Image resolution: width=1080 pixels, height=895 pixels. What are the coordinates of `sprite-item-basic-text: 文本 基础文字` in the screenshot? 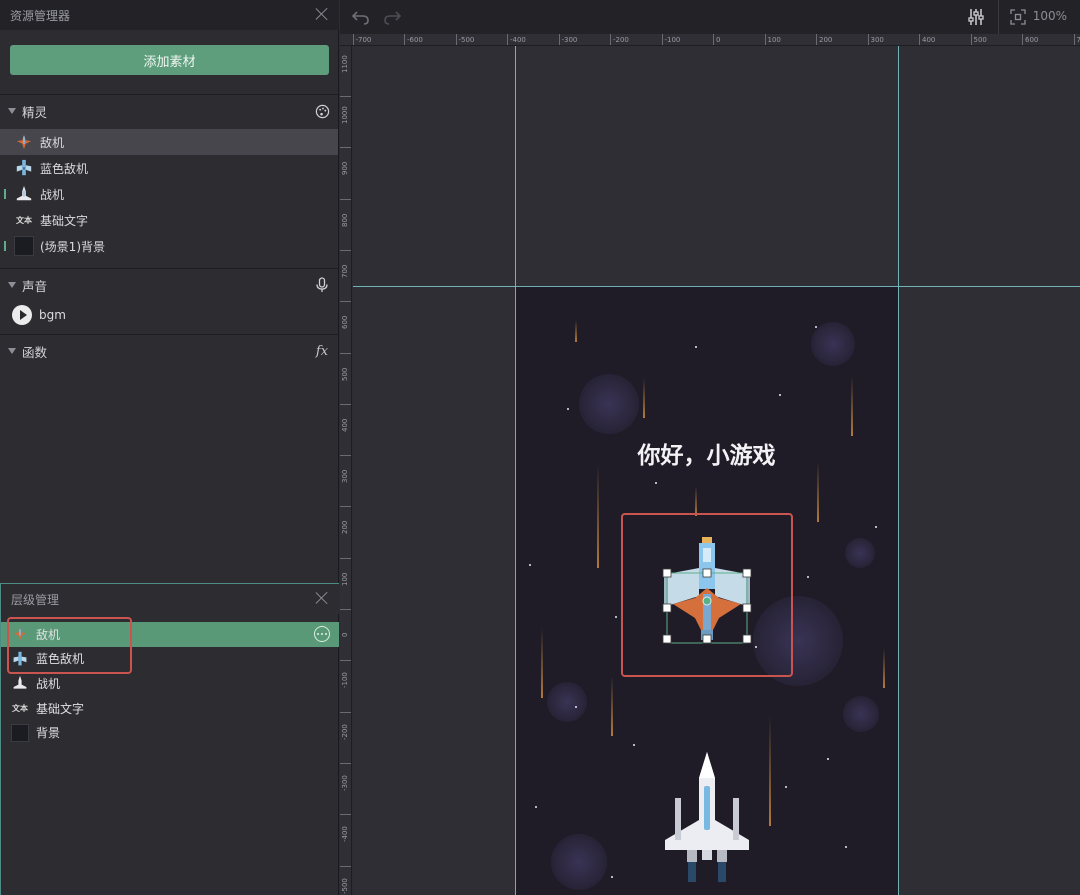 It's located at (169, 220).